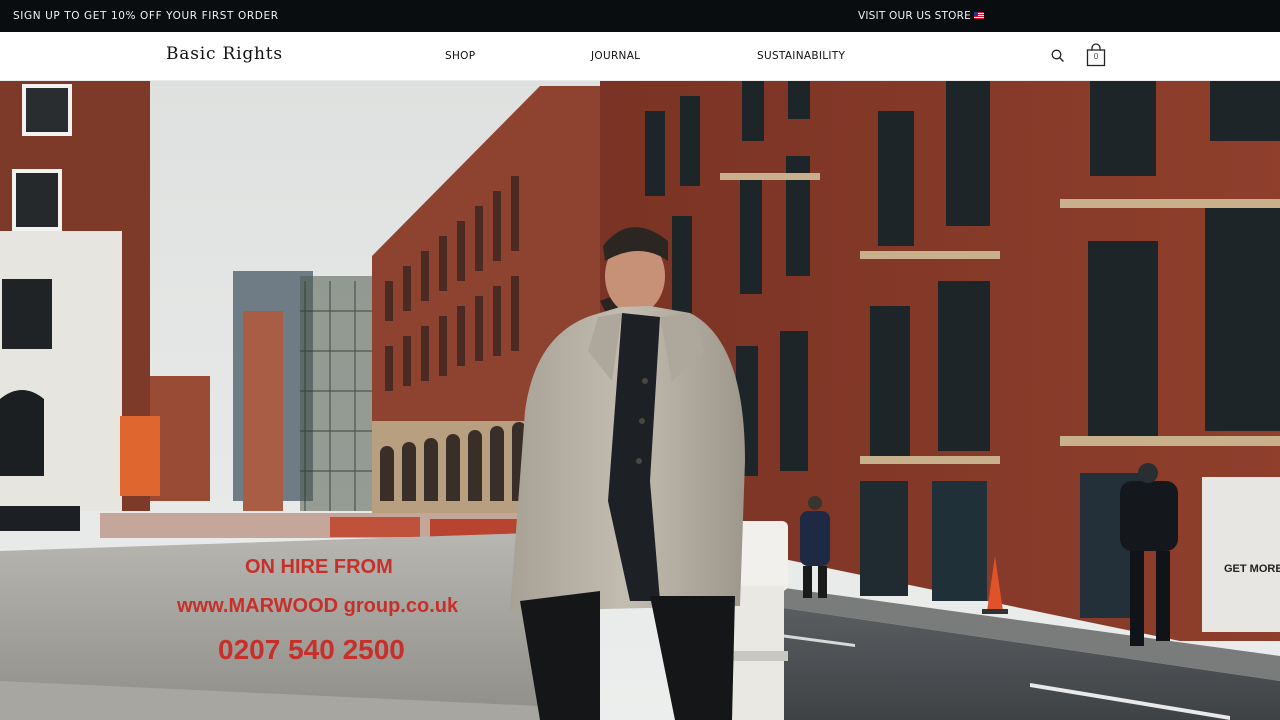 The image size is (1280, 720). I want to click on barrier-text-phone: 0207 540 2500, so click(311, 649).